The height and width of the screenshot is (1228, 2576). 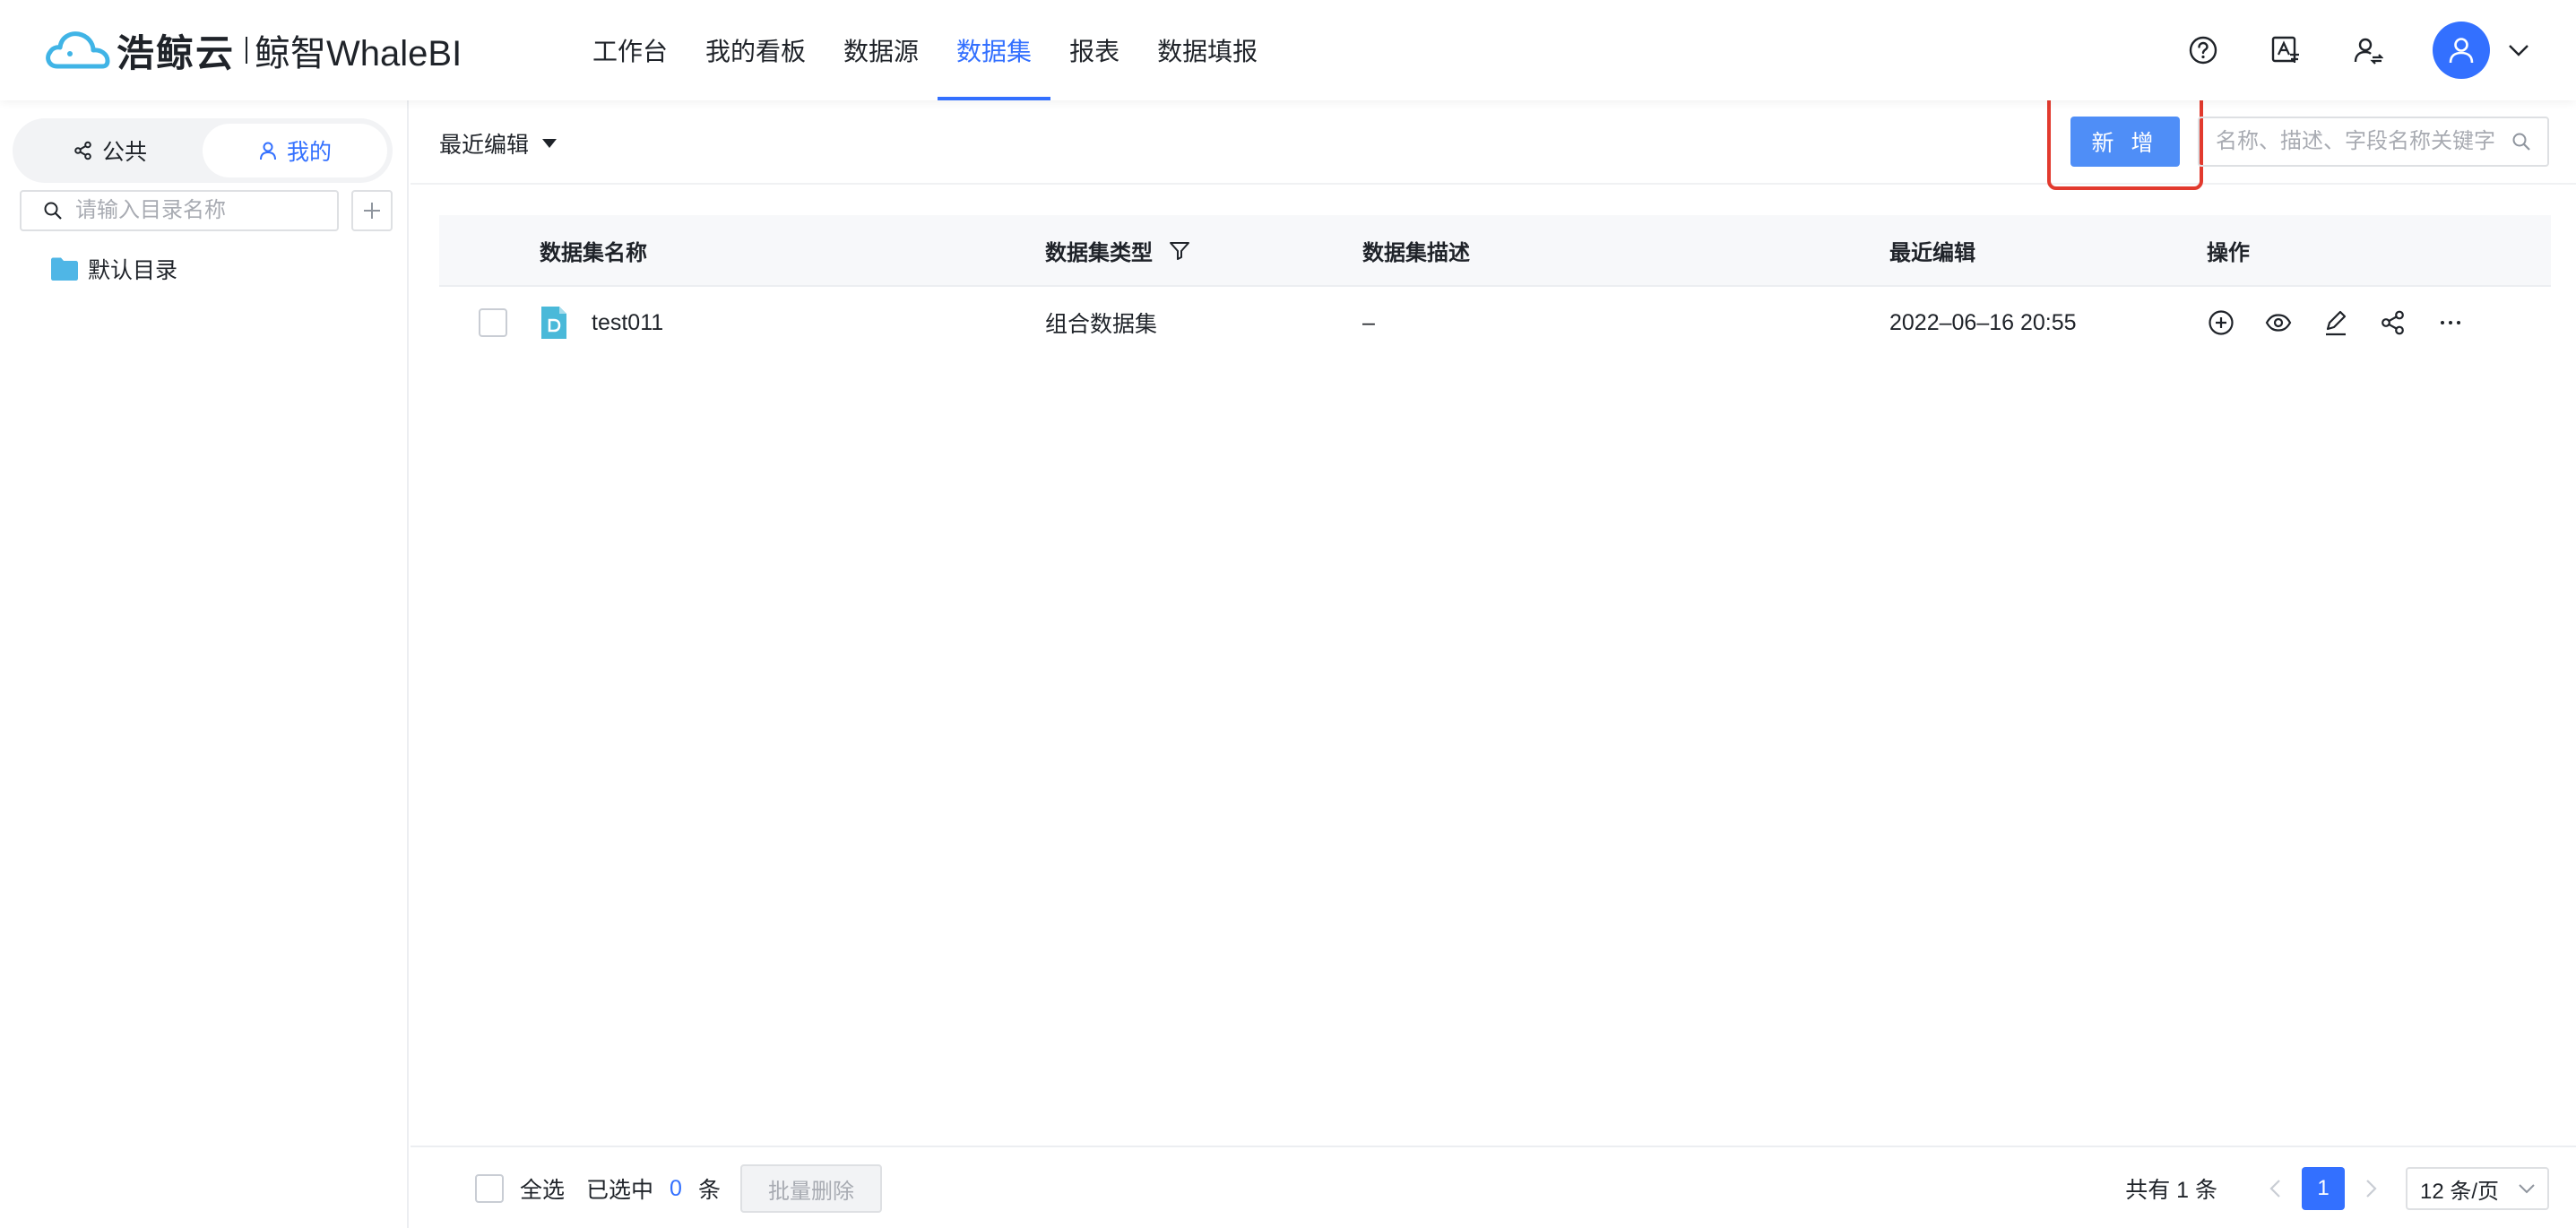 What do you see at coordinates (1094, 50) in the screenshot?
I see `nav-report: 报表` at bounding box center [1094, 50].